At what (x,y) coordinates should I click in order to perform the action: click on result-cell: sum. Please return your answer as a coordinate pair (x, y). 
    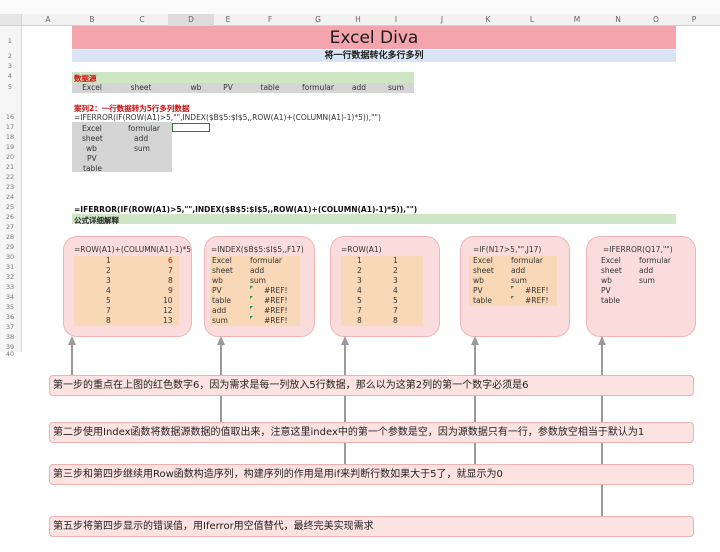
    Looking at the image, I should click on (142, 148).